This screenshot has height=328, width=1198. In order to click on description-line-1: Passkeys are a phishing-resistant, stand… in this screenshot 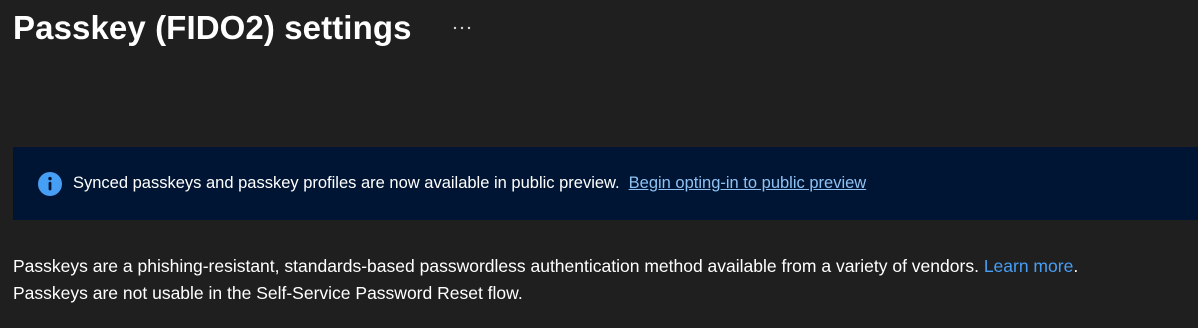, I will do `click(603, 266)`.